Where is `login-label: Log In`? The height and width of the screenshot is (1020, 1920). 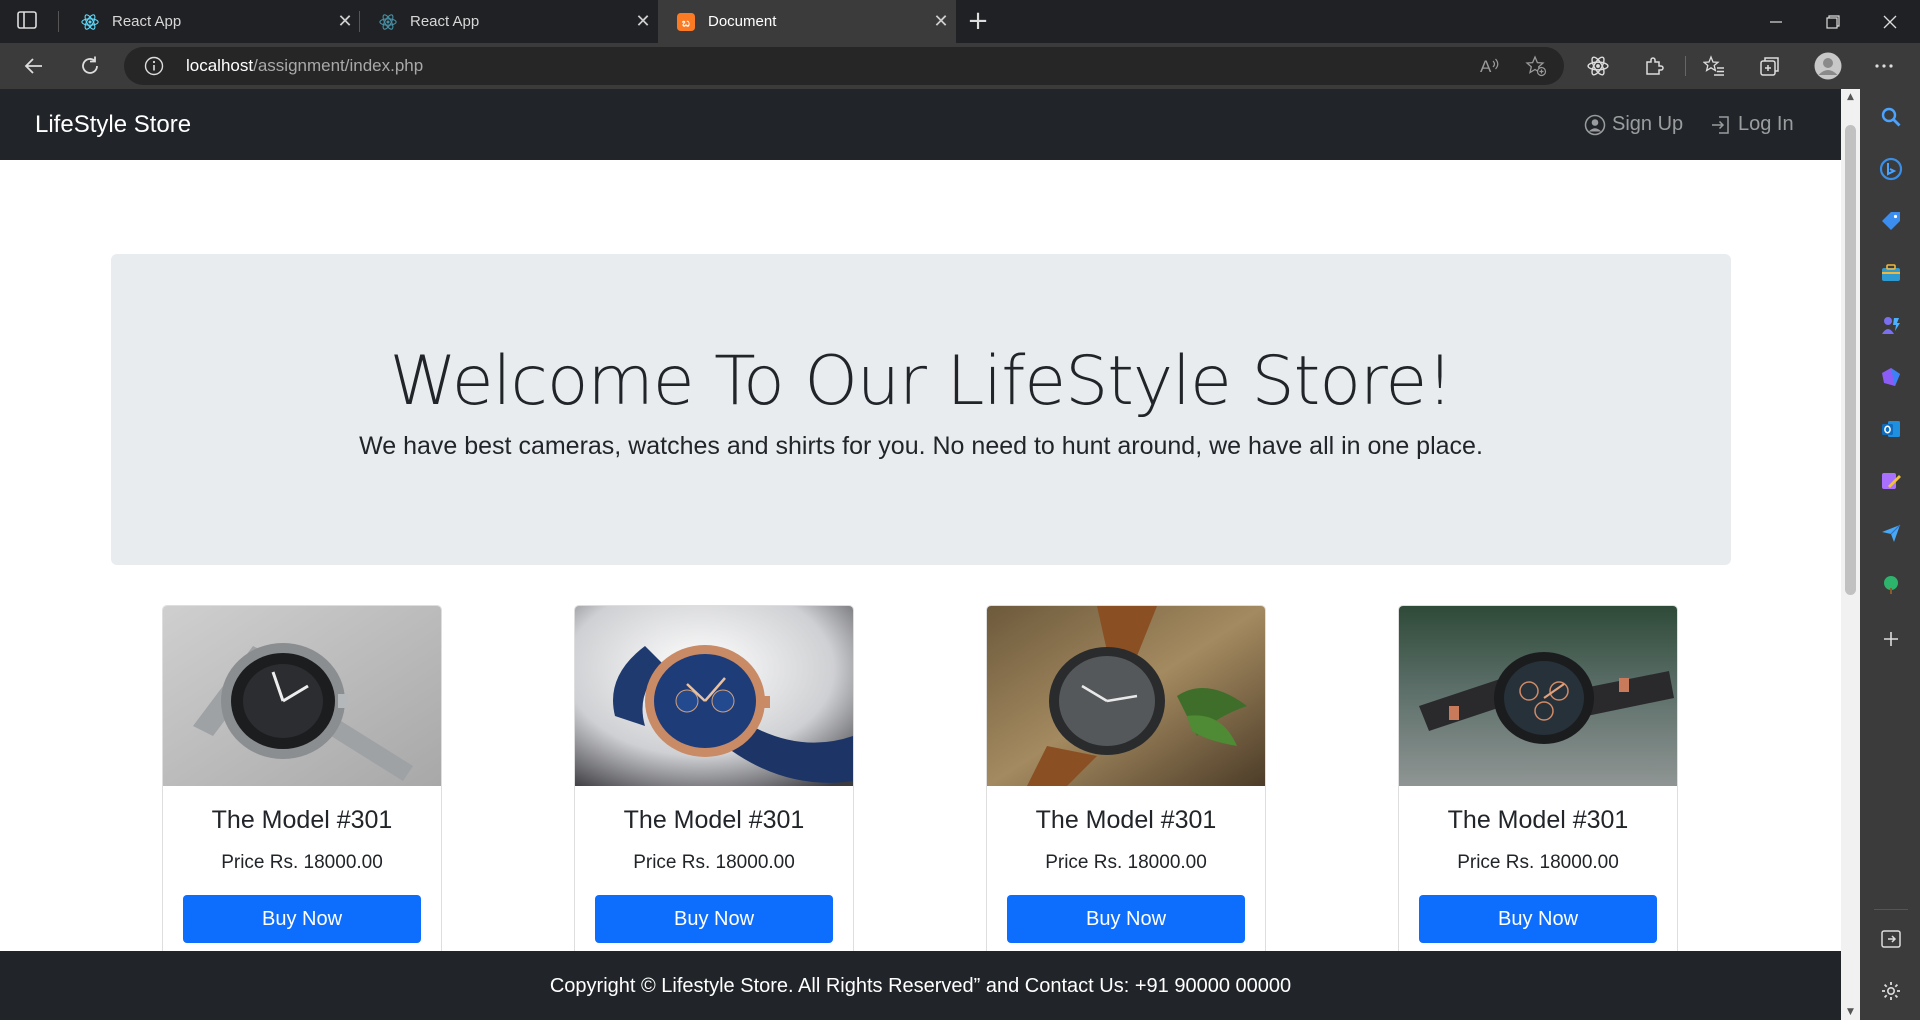
login-label: Log In is located at coordinates (1766, 124).